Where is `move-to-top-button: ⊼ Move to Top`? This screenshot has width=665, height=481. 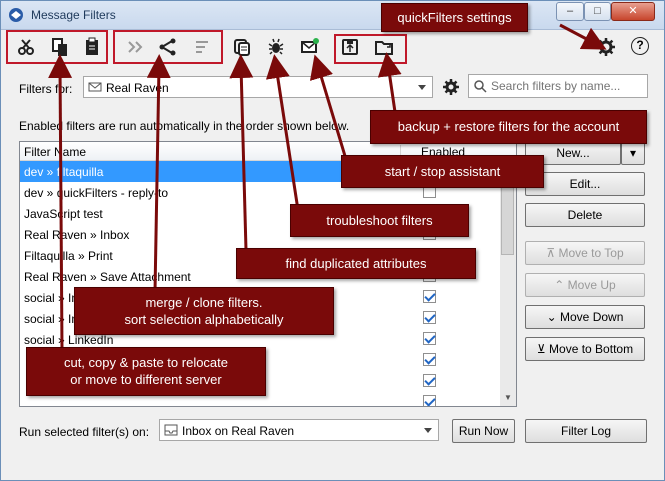 move-to-top-button: ⊼ Move to Top is located at coordinates (585, 253).